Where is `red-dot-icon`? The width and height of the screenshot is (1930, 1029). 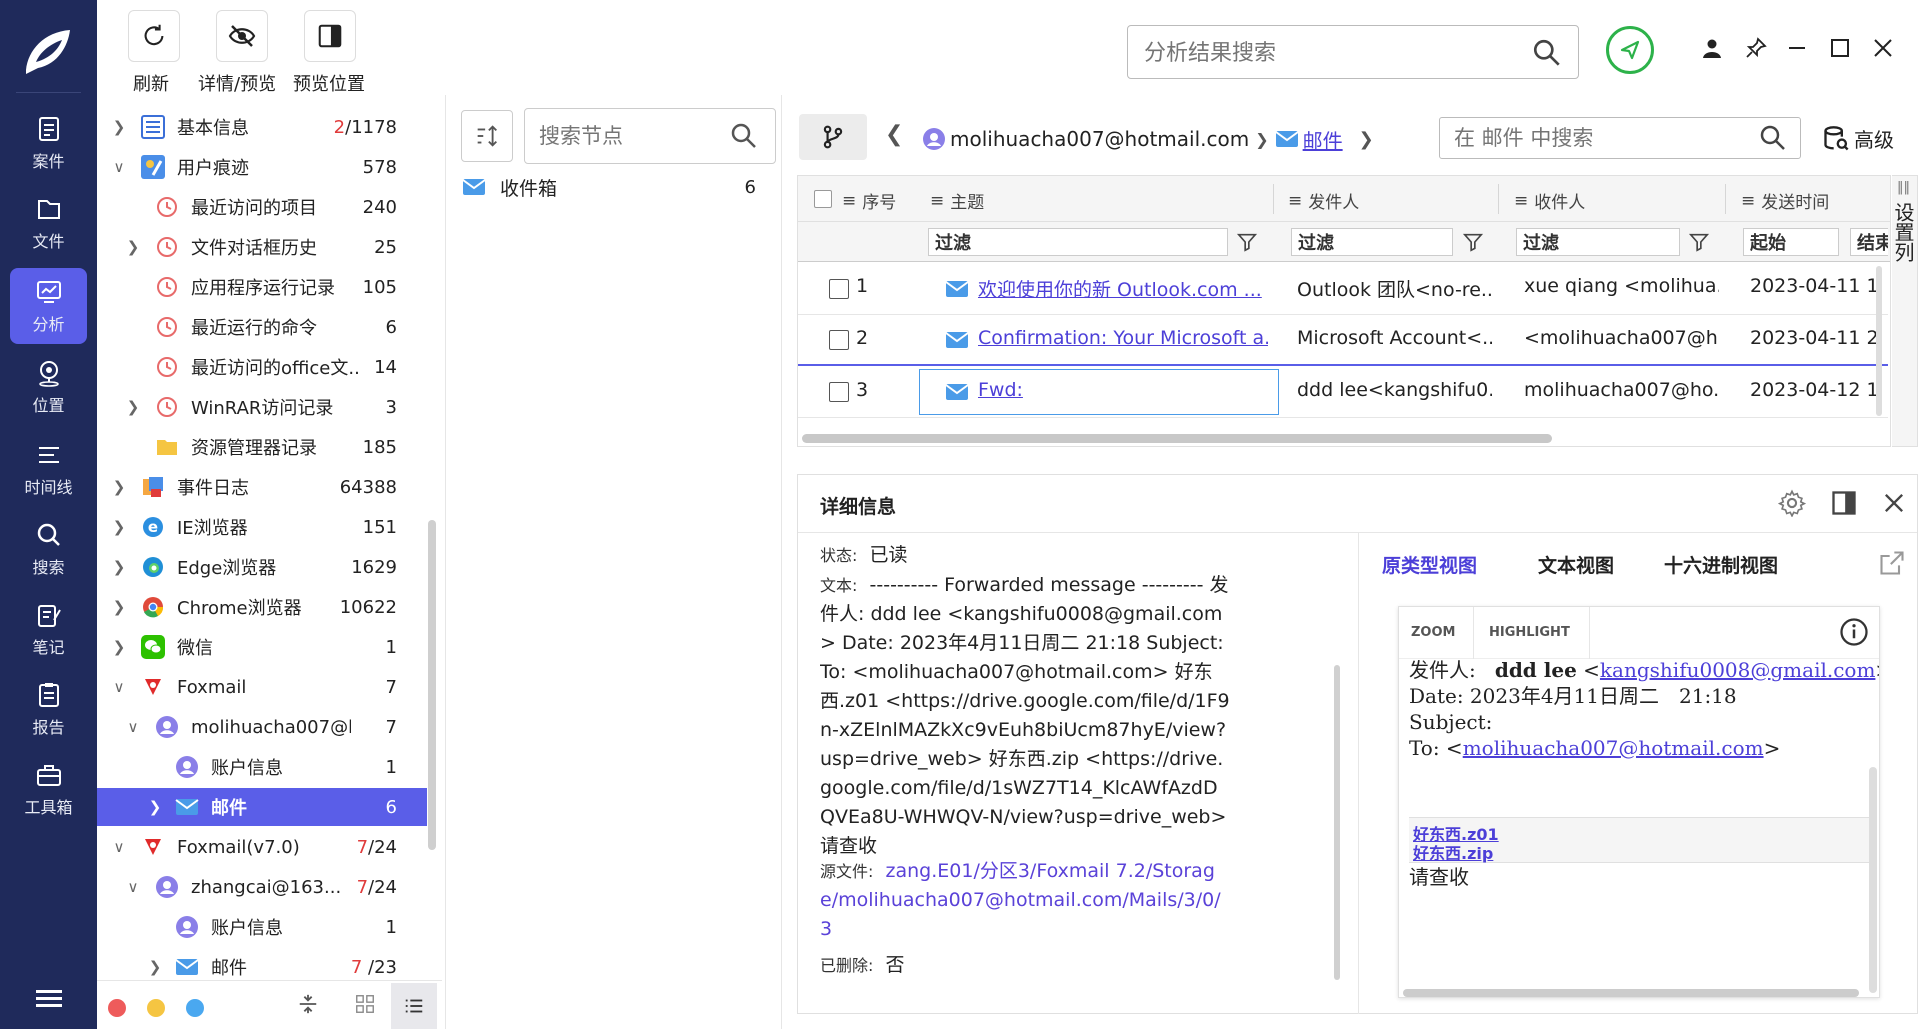 red-dot-icon is located at coordinates (117, 1008).